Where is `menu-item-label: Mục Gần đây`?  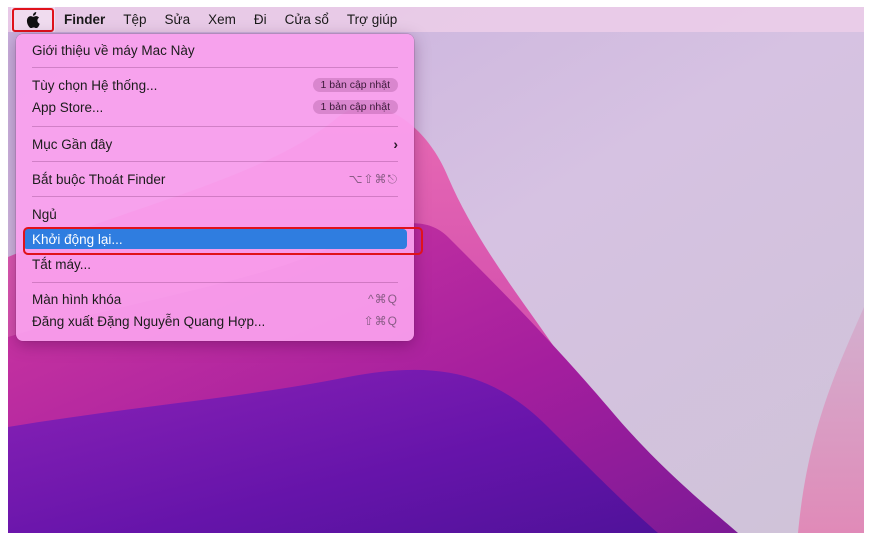
menu-item-label: Mục Gần đây is located at coordinates (72, 144).